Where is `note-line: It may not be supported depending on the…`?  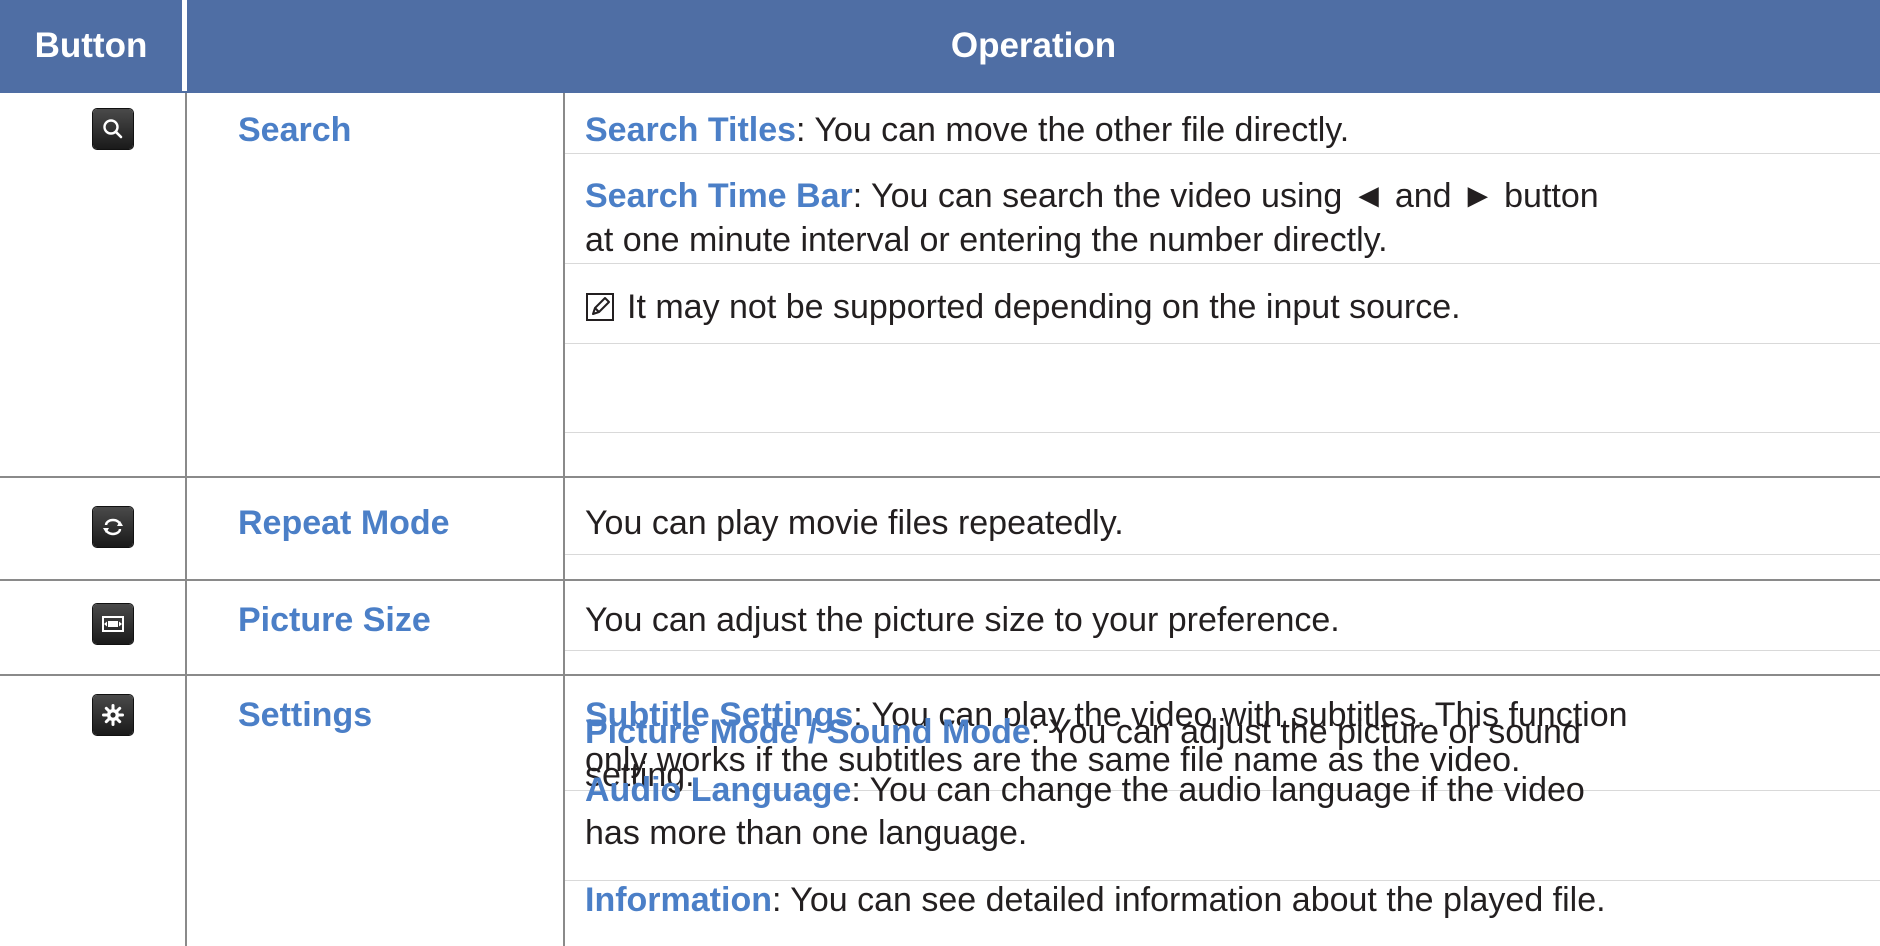
note-line: It may not be supported depending on the… is located at coordinates (1023, 309).